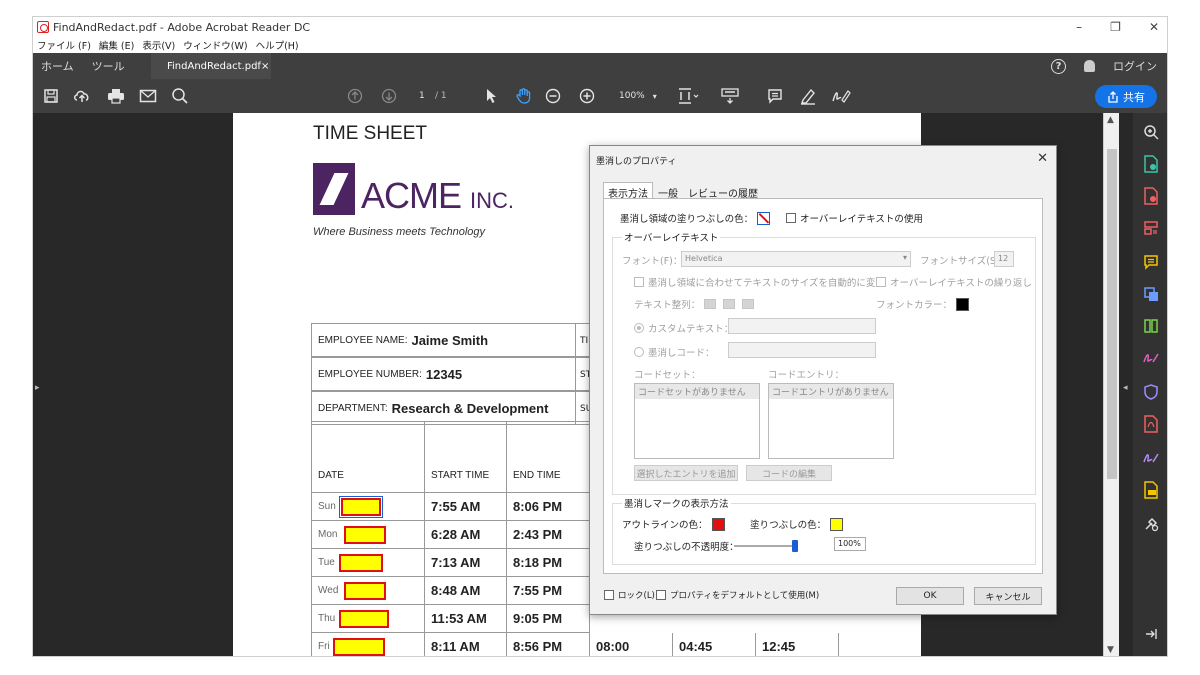 This screenshot has height=675, width=1200. What do you see at coordinates (1151, 132) in the screenshot?
I see `zoom-search-icon` at bounding box center [1151, 132].